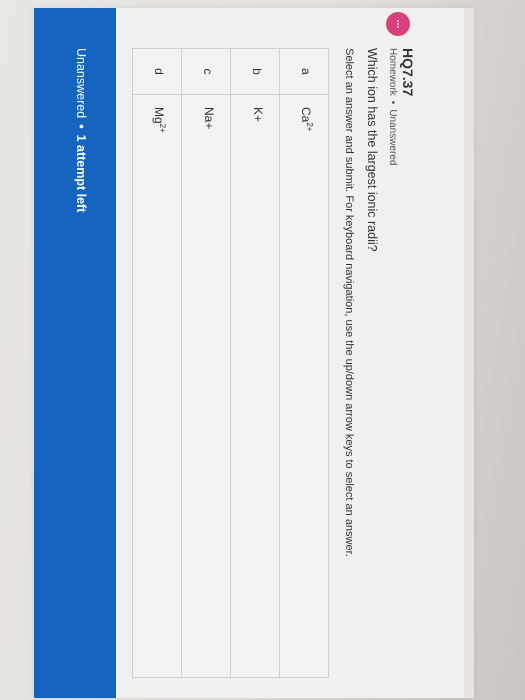 The width and height of the screenshot is (525, 700). I want to click on top-strip, so click(469, 353).